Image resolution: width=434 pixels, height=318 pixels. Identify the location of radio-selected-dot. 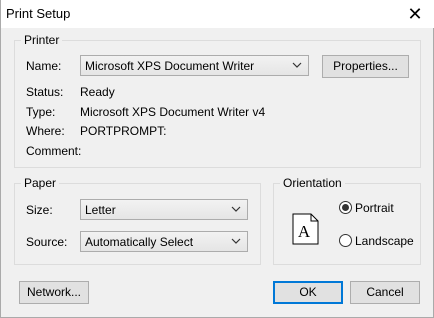
(345, 207).